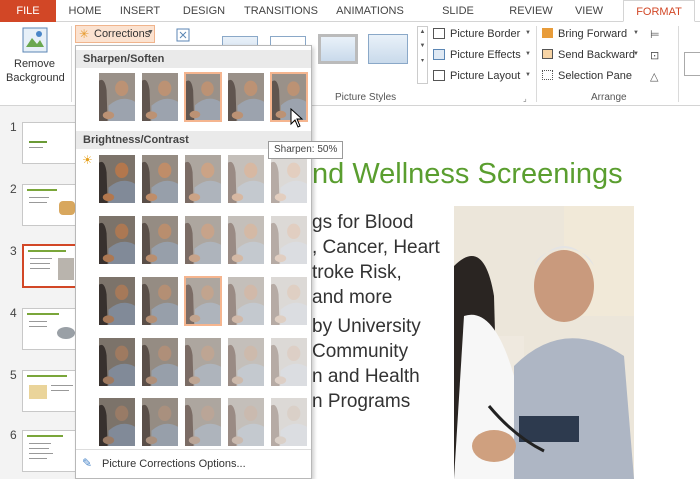  I want to click on group-icon: ⊡, so click(654, 55).